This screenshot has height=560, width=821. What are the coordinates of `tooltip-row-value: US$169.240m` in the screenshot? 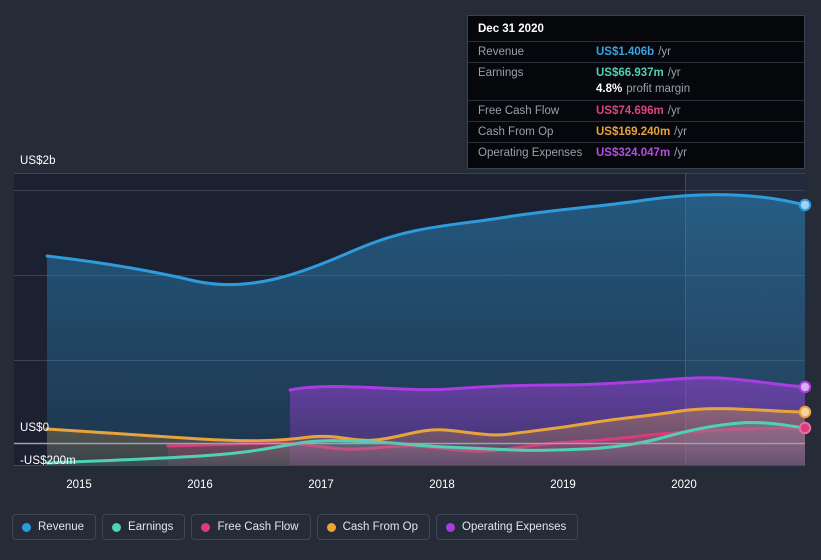 It's located at (633, 132).